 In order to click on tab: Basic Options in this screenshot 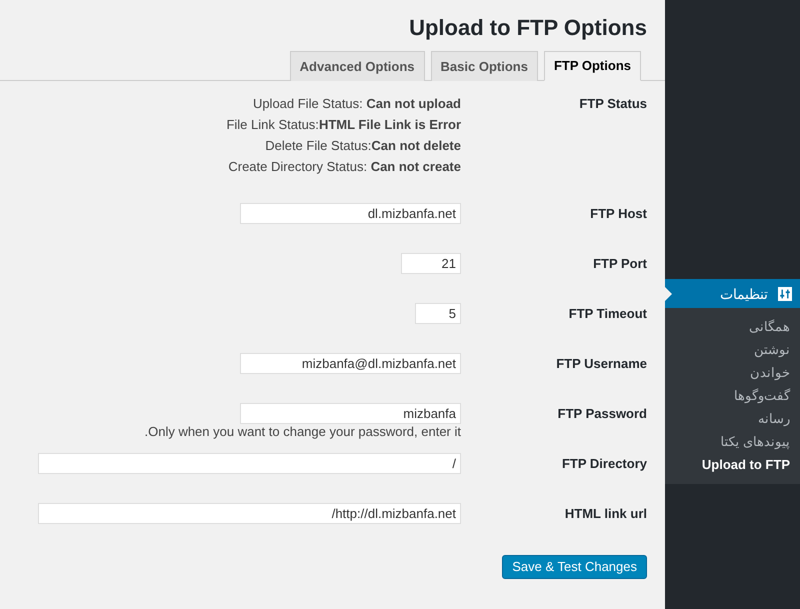, I will do `click(484, 66)`.